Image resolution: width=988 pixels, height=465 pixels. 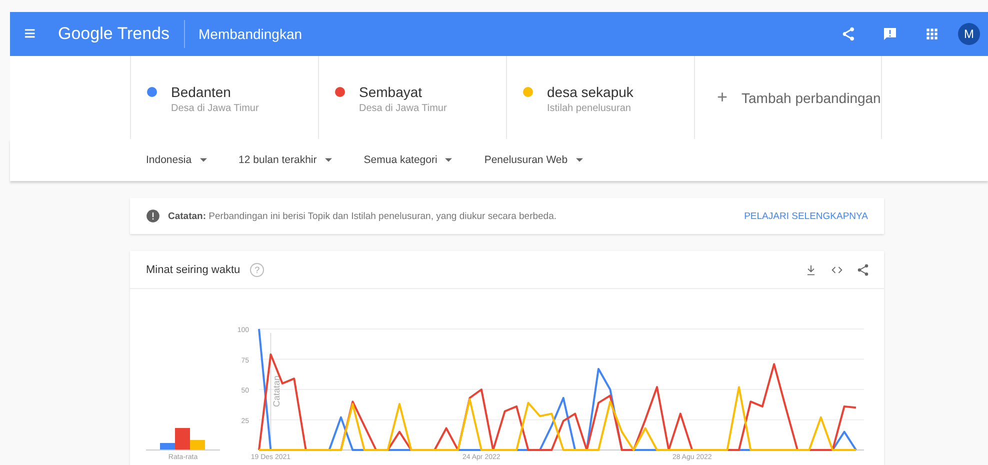 I want to click on filter-dropdown: Semua kategori, so click(x=408, y=160).